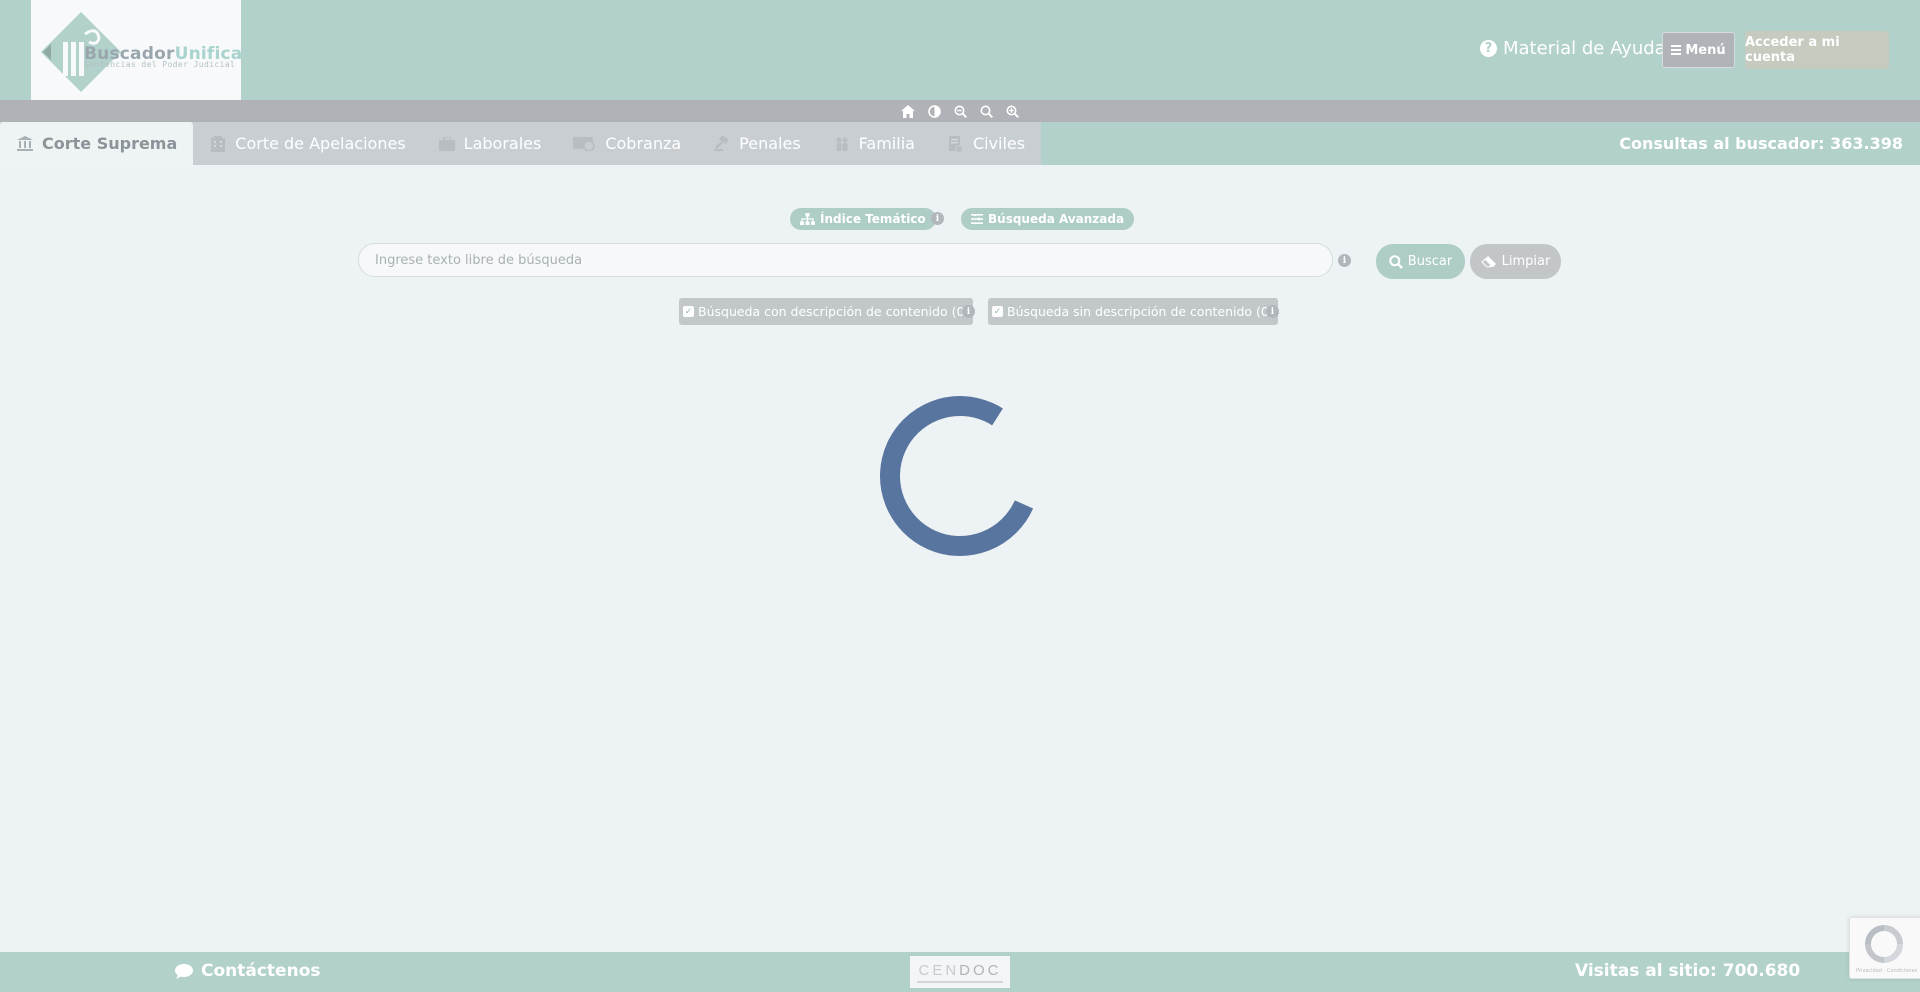  I want to click on thematic-index-label: Índice Temático, so click(873, 219).